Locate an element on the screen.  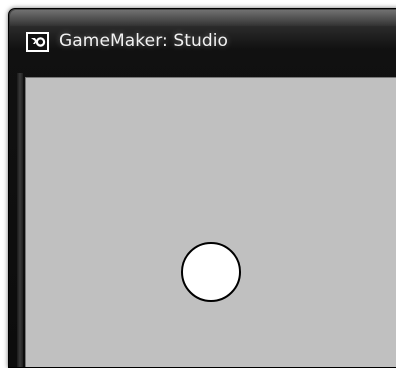
window-title: GameMaker: Studio is located at coordinates (144, 41).